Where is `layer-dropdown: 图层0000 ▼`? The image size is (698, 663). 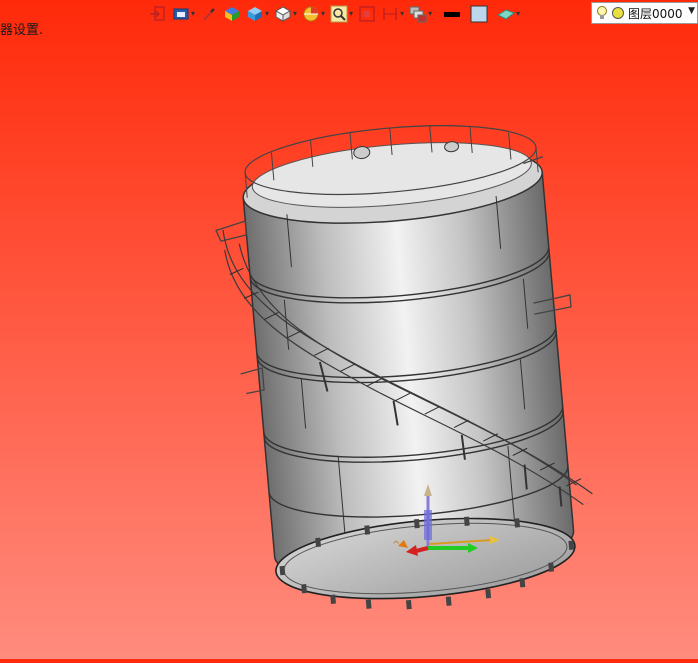
layer-dropdown: 图层0000 ▼ is located at coordinates (644, 13).